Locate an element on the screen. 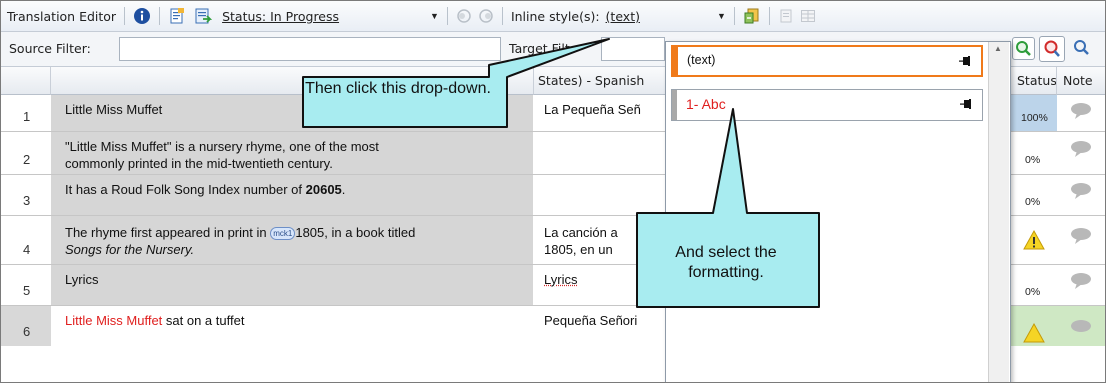 This screenshot has width=1106, height=383. info-icon is located at coordinates (142, 16).